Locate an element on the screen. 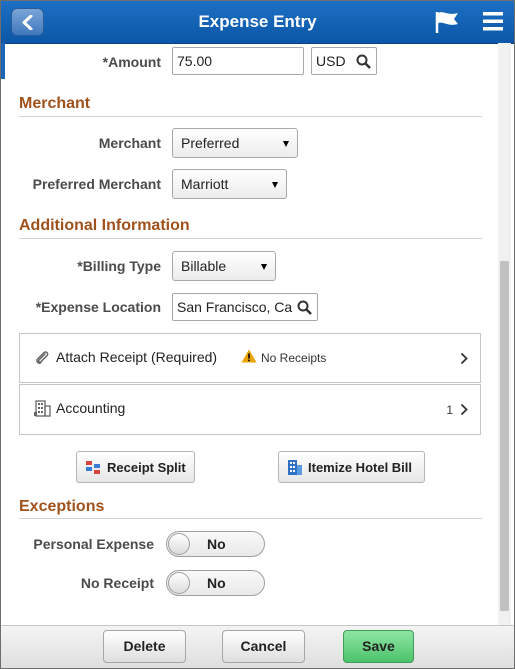 The image size is (515, 669). receipt-split-icon is located at coordinates (93, 467).